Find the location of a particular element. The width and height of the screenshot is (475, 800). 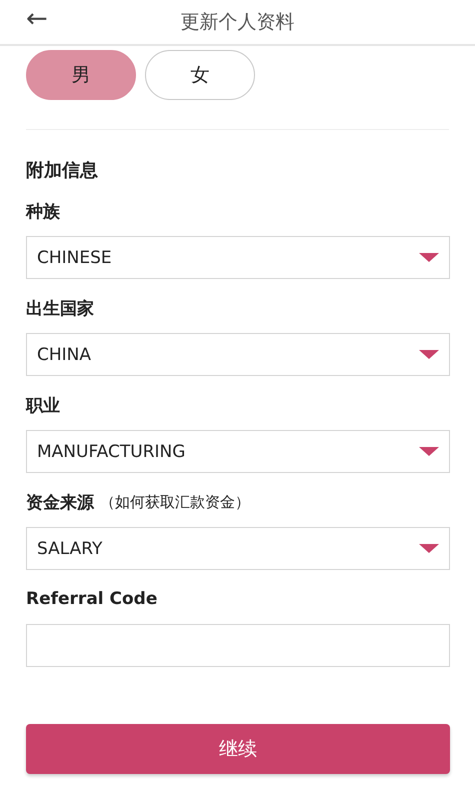

page-title: 更新个人资料 is located at coordinates (237, 22).